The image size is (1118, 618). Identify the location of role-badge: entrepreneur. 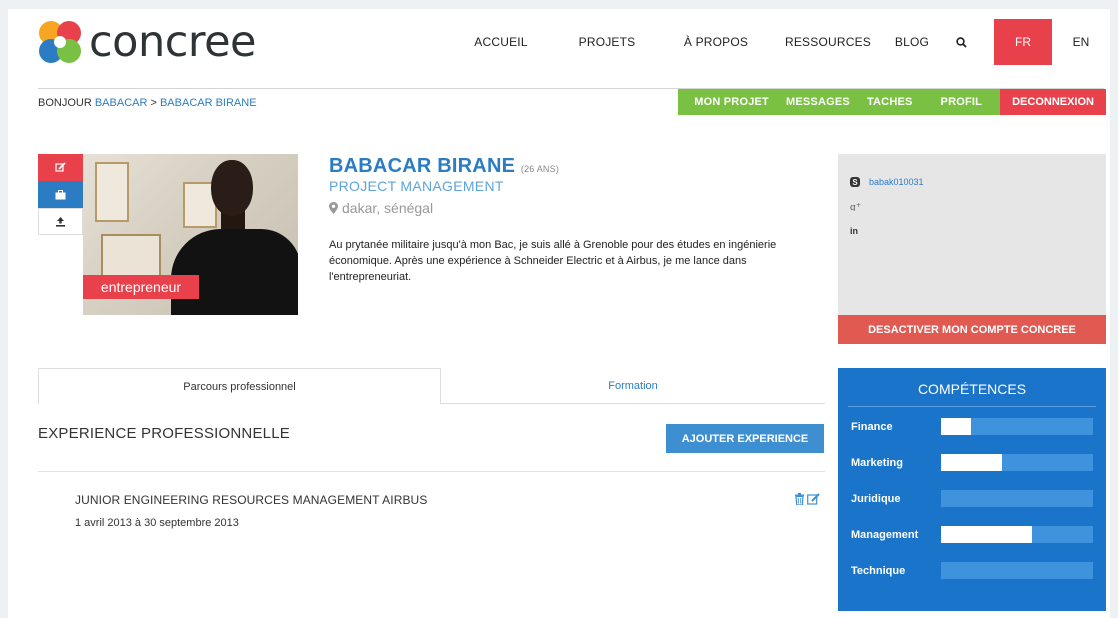
(141, 287).